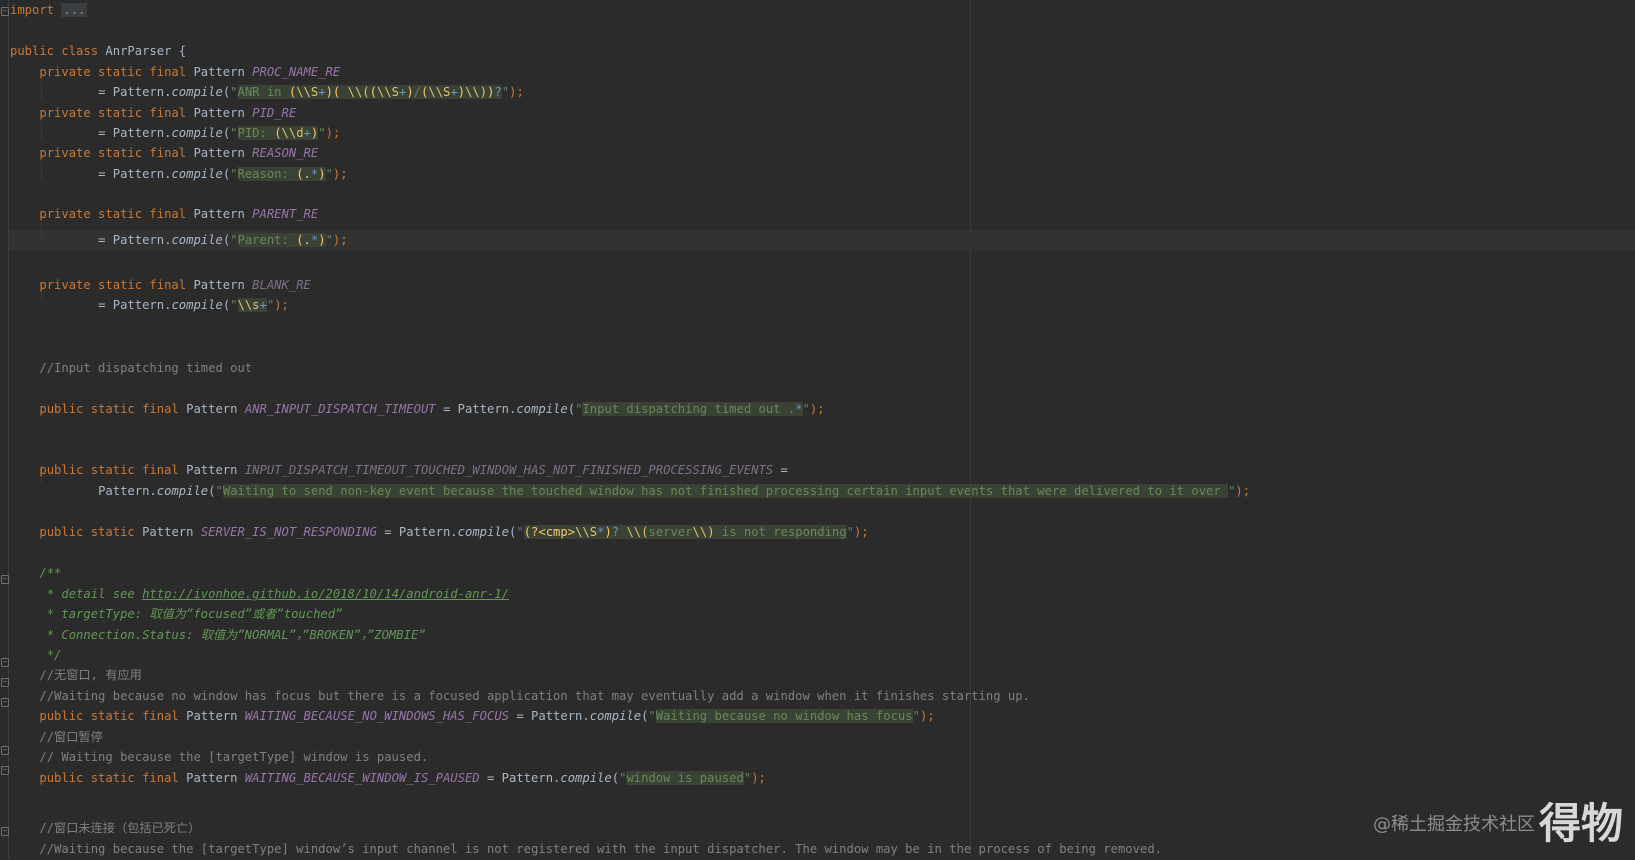 This screenshot has height=860, width=1635. Describe the element at coordinates (784, 716) in the screenshot. I see `regex-literal: Waiting because no window has focus` at that location.